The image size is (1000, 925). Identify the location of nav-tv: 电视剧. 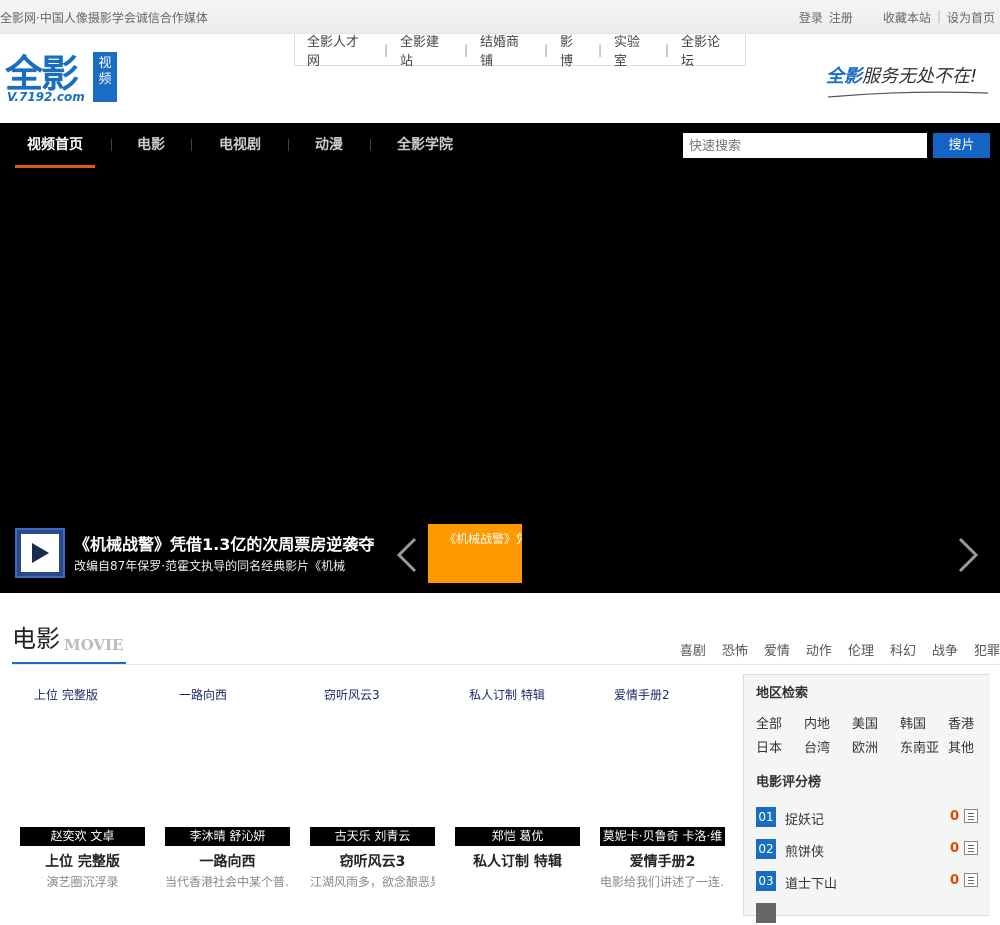
(240, 145).